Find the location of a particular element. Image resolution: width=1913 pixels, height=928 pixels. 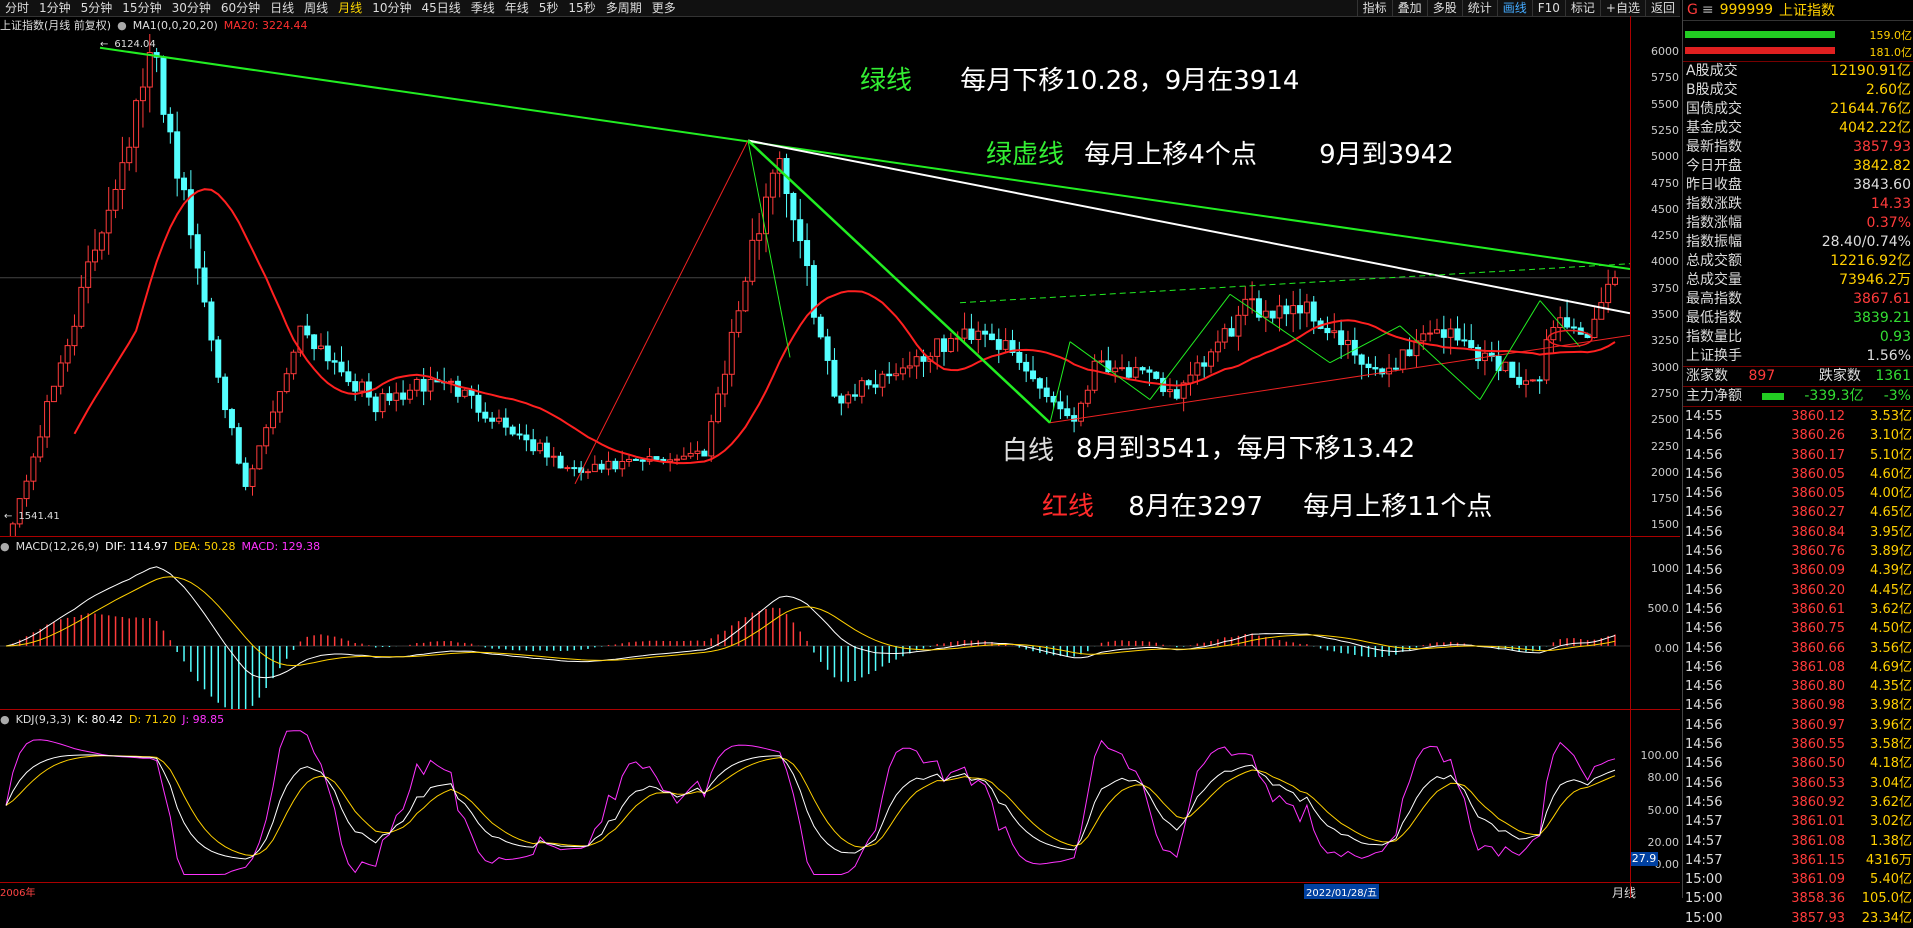

tick-row: 15:00 3861.09 5.40亿 is located at coordinates (1798, 879).